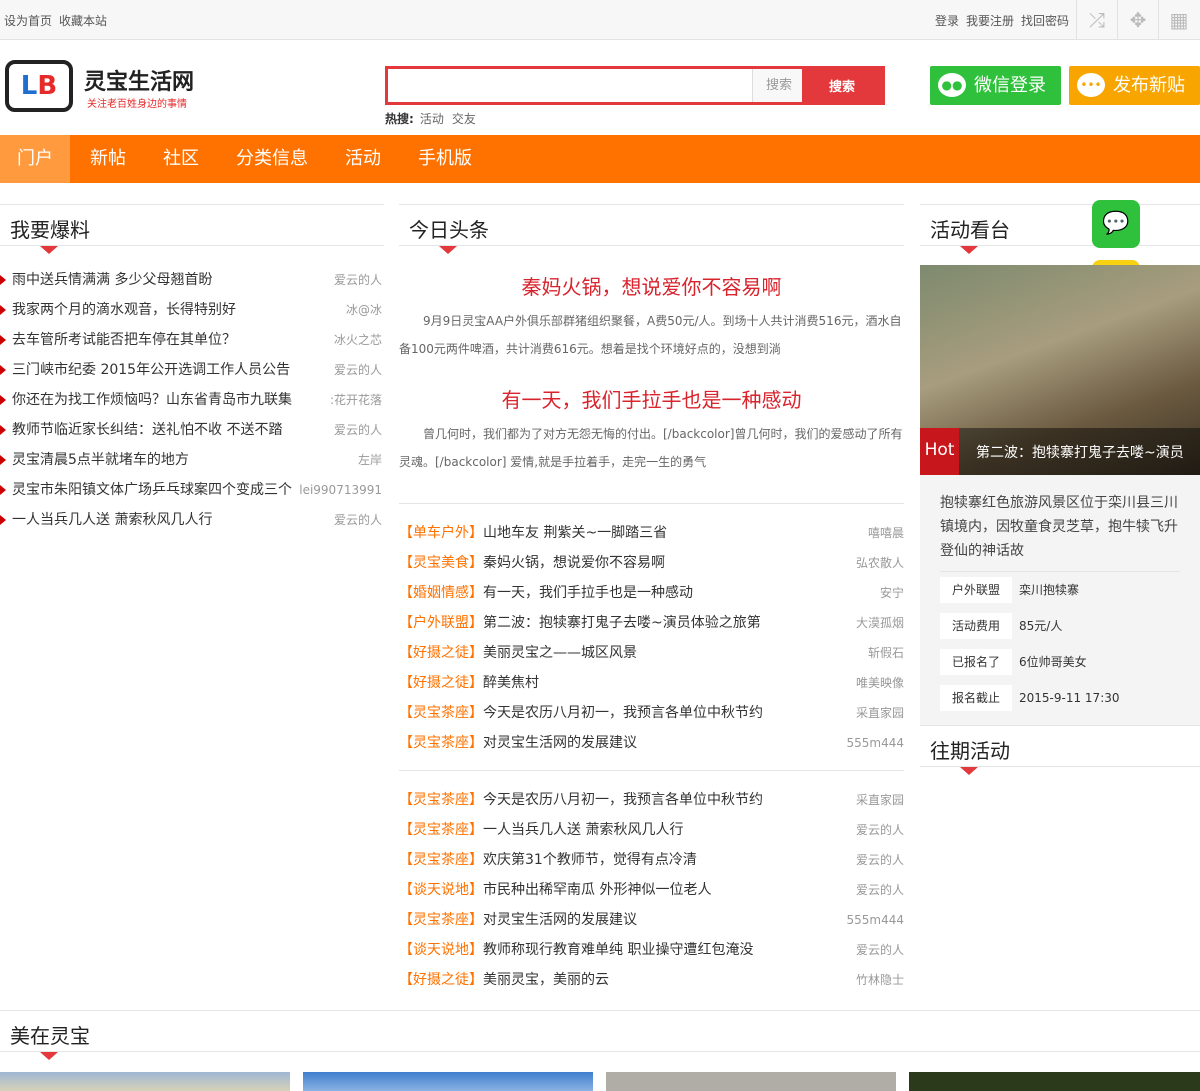  Describe the element at coordinates (597, 890) in the screenshot. I see `item-title: 市民种出稀罕南瓜 外形神似一位老人` at that location.